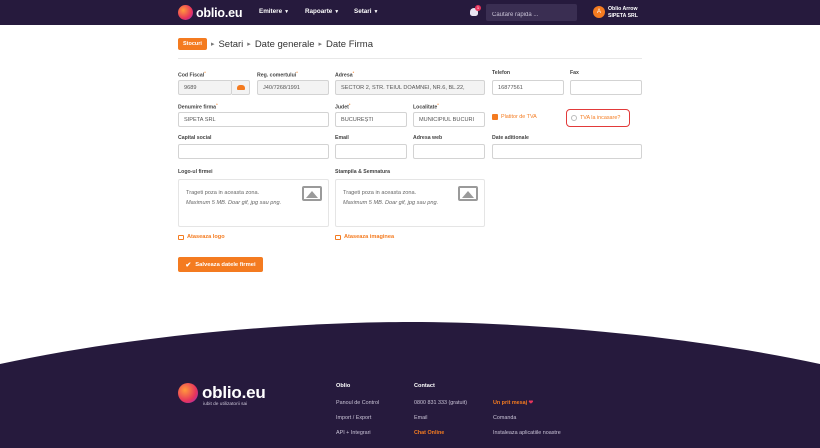 This screenshot has height=448, width=820. I want to click on attach-logo-link: Ataseaza logo, so click(201, 237).